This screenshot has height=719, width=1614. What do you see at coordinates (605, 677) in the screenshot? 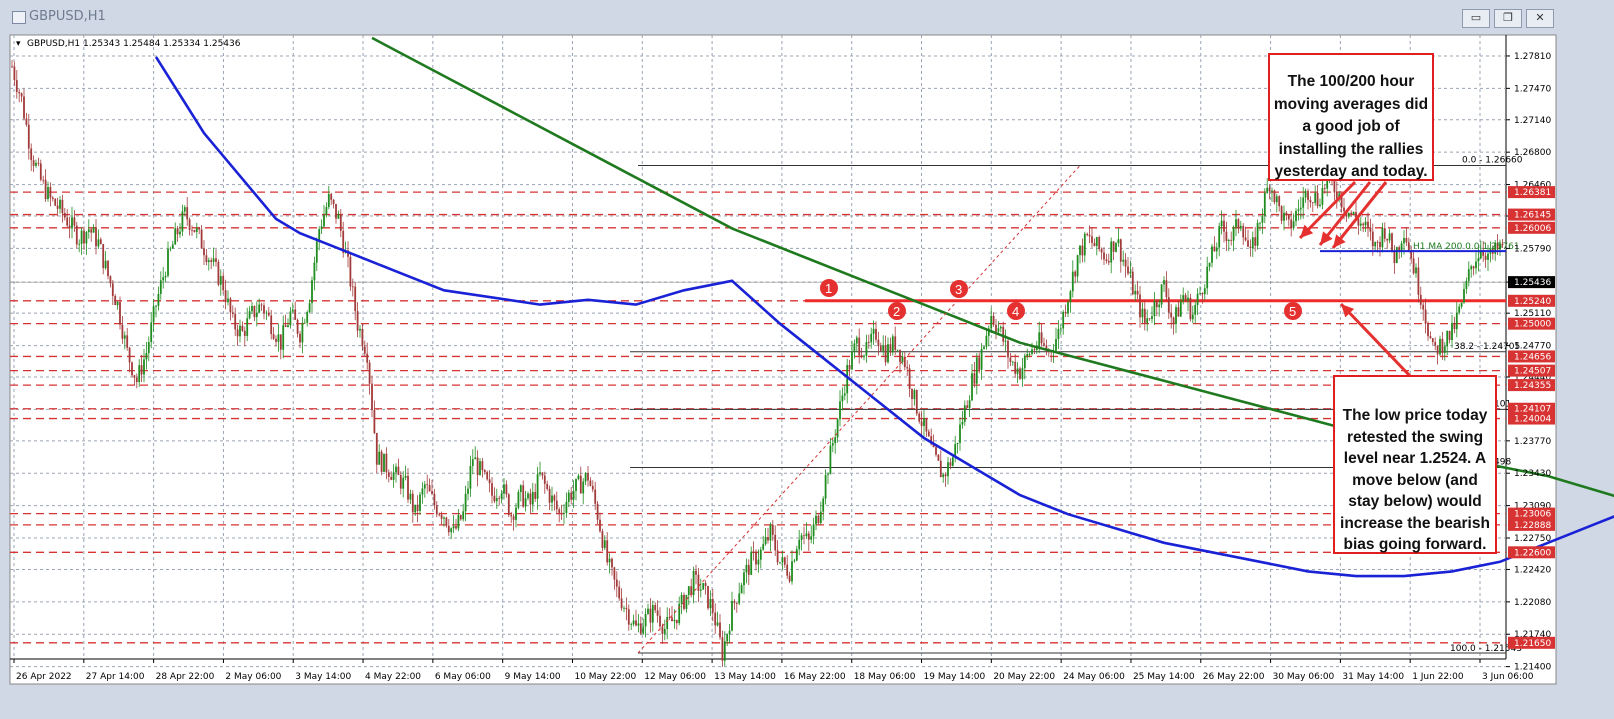
I see `time-label: 10 May 22:00` at bounding box center [605, 677].